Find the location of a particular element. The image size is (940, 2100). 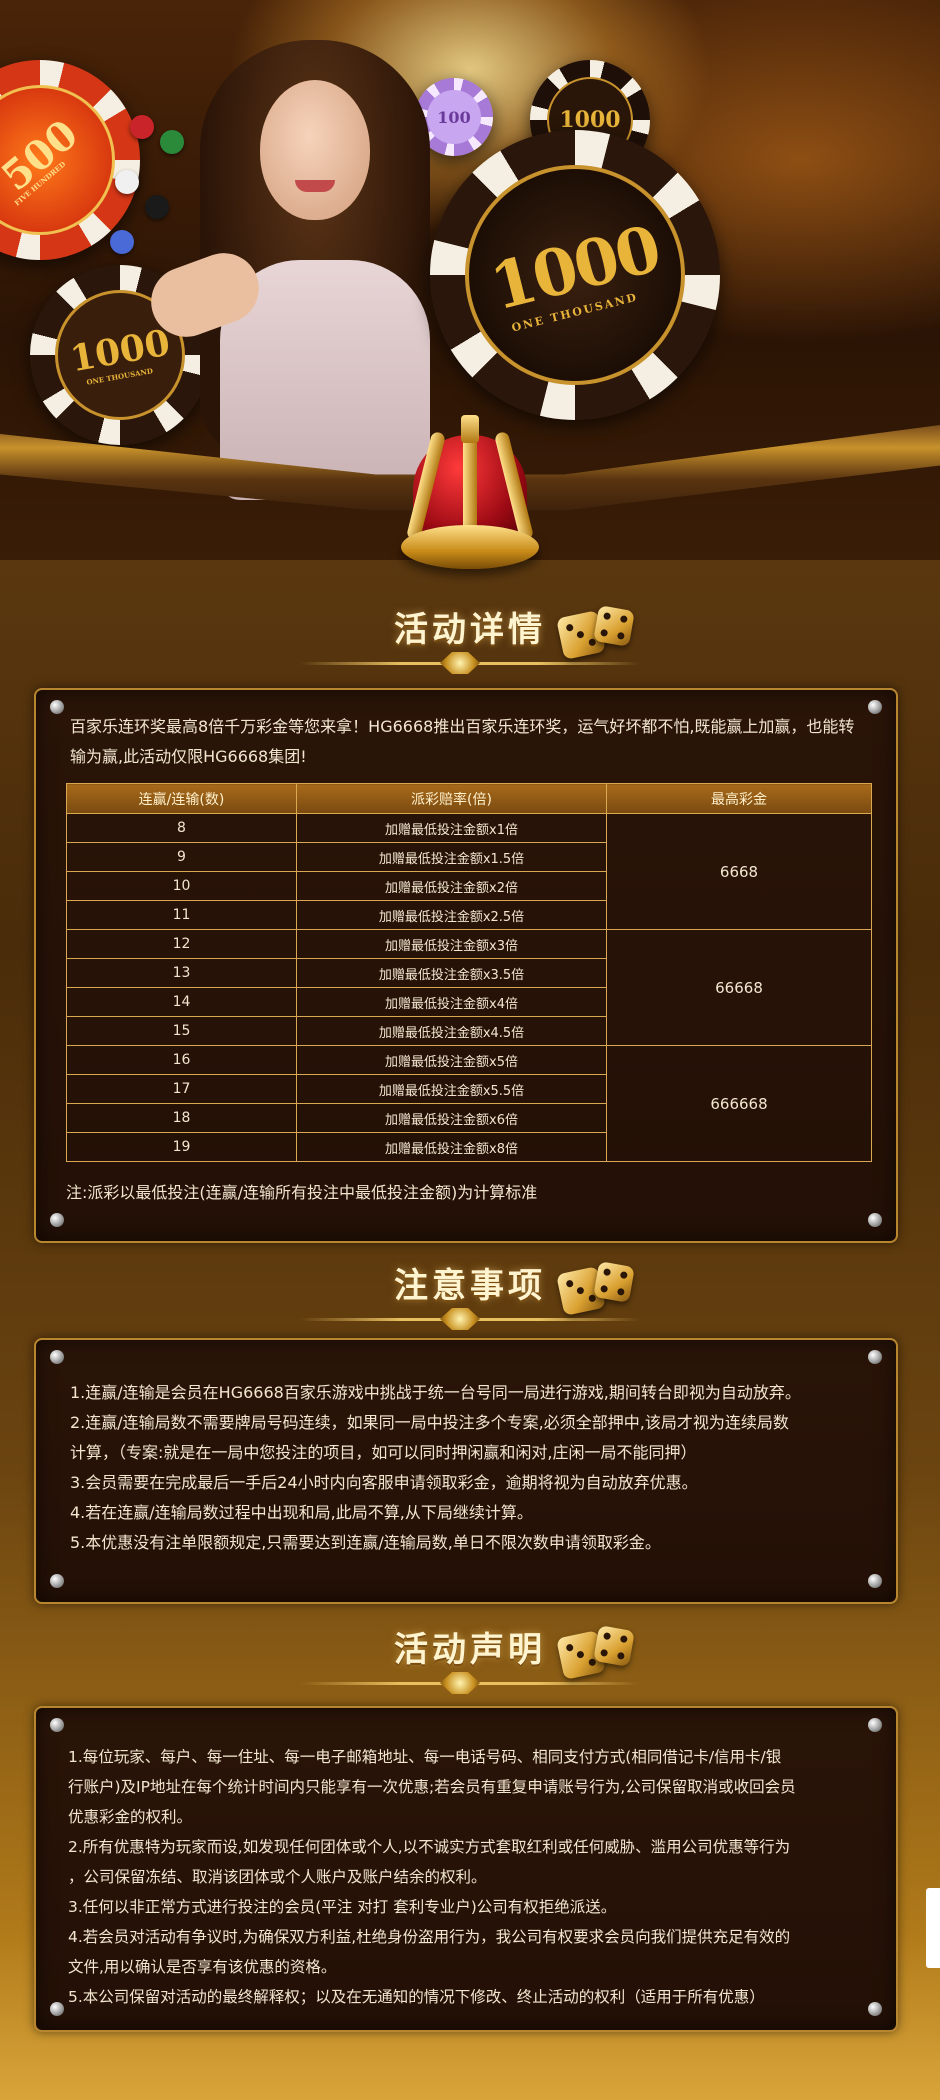

row-count: 9 is located at coordinates (181, 857).